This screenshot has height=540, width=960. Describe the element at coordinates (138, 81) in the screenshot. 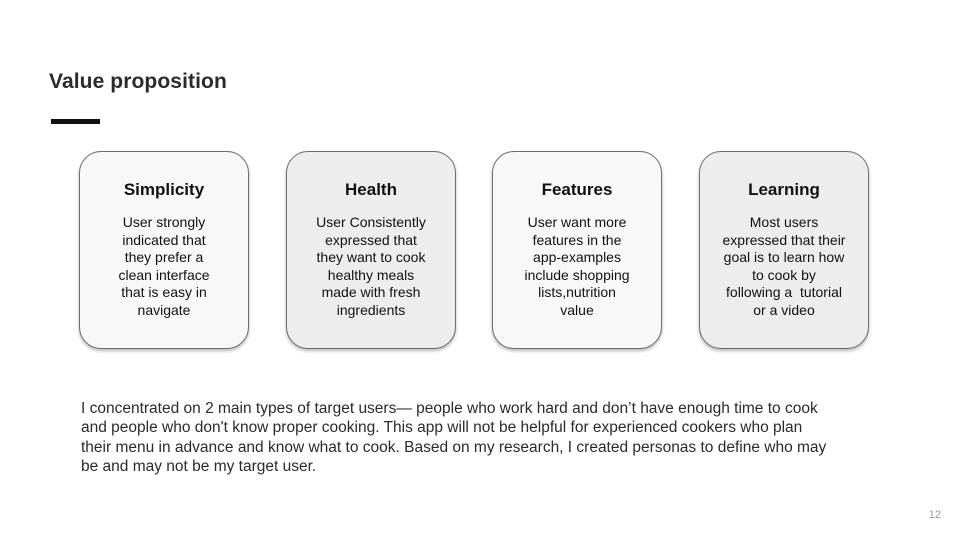

I see `slide-title: Value proposition` at that location.